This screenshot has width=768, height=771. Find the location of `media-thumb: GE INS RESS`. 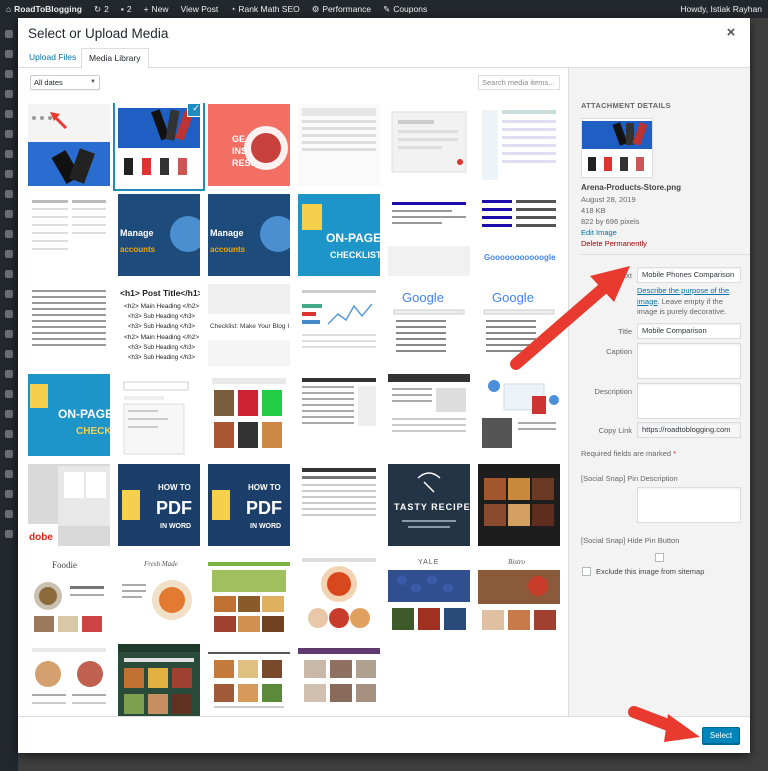

media-thumb: GE INS RESS is located at coordinates (249, 145).